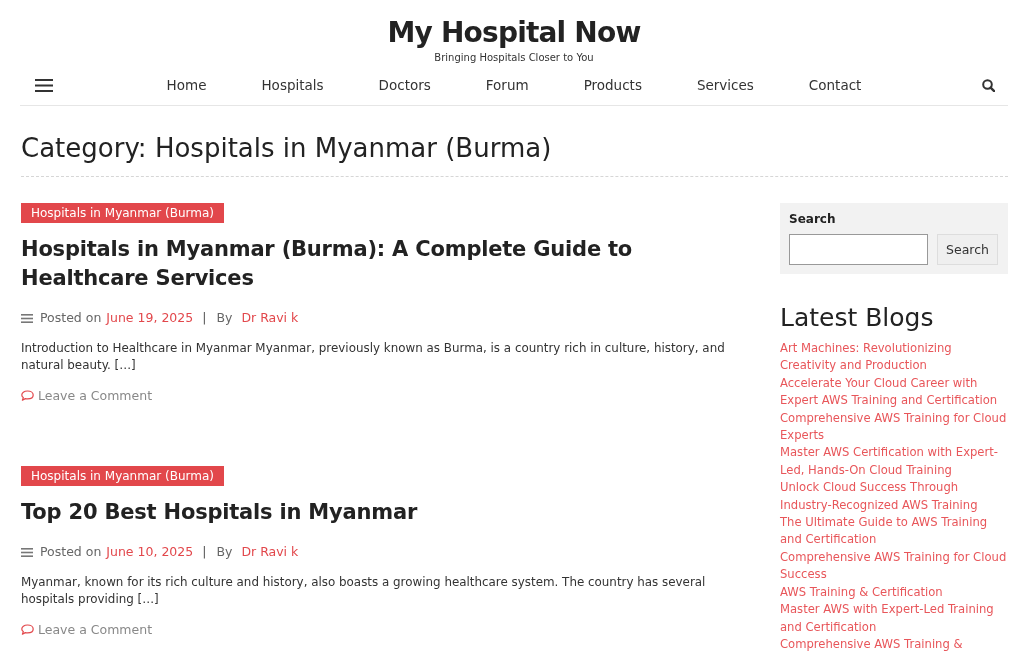 The width and height of the screenshot is (1024, 656). What do you see at coordinates (894, 462) in the screenshot?
I see `blog-link: Master AWS Certification with Expert-Led, Hands-On Cloud Training` at bounding box center [894, 462].